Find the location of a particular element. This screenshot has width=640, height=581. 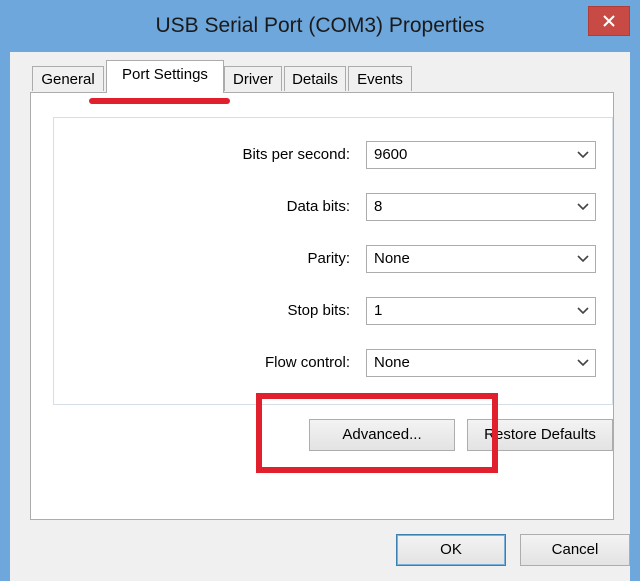

flow-control-select: None is located at coordinates (481, 363).